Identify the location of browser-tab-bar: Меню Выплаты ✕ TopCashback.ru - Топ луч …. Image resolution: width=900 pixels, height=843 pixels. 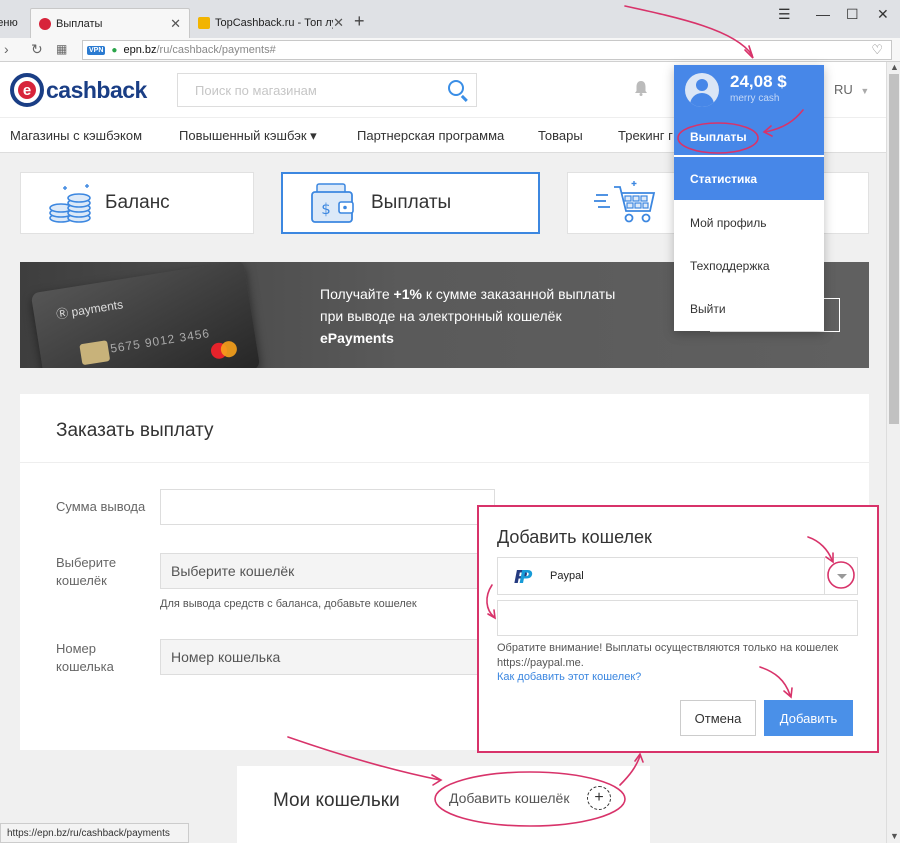
(450, 19).